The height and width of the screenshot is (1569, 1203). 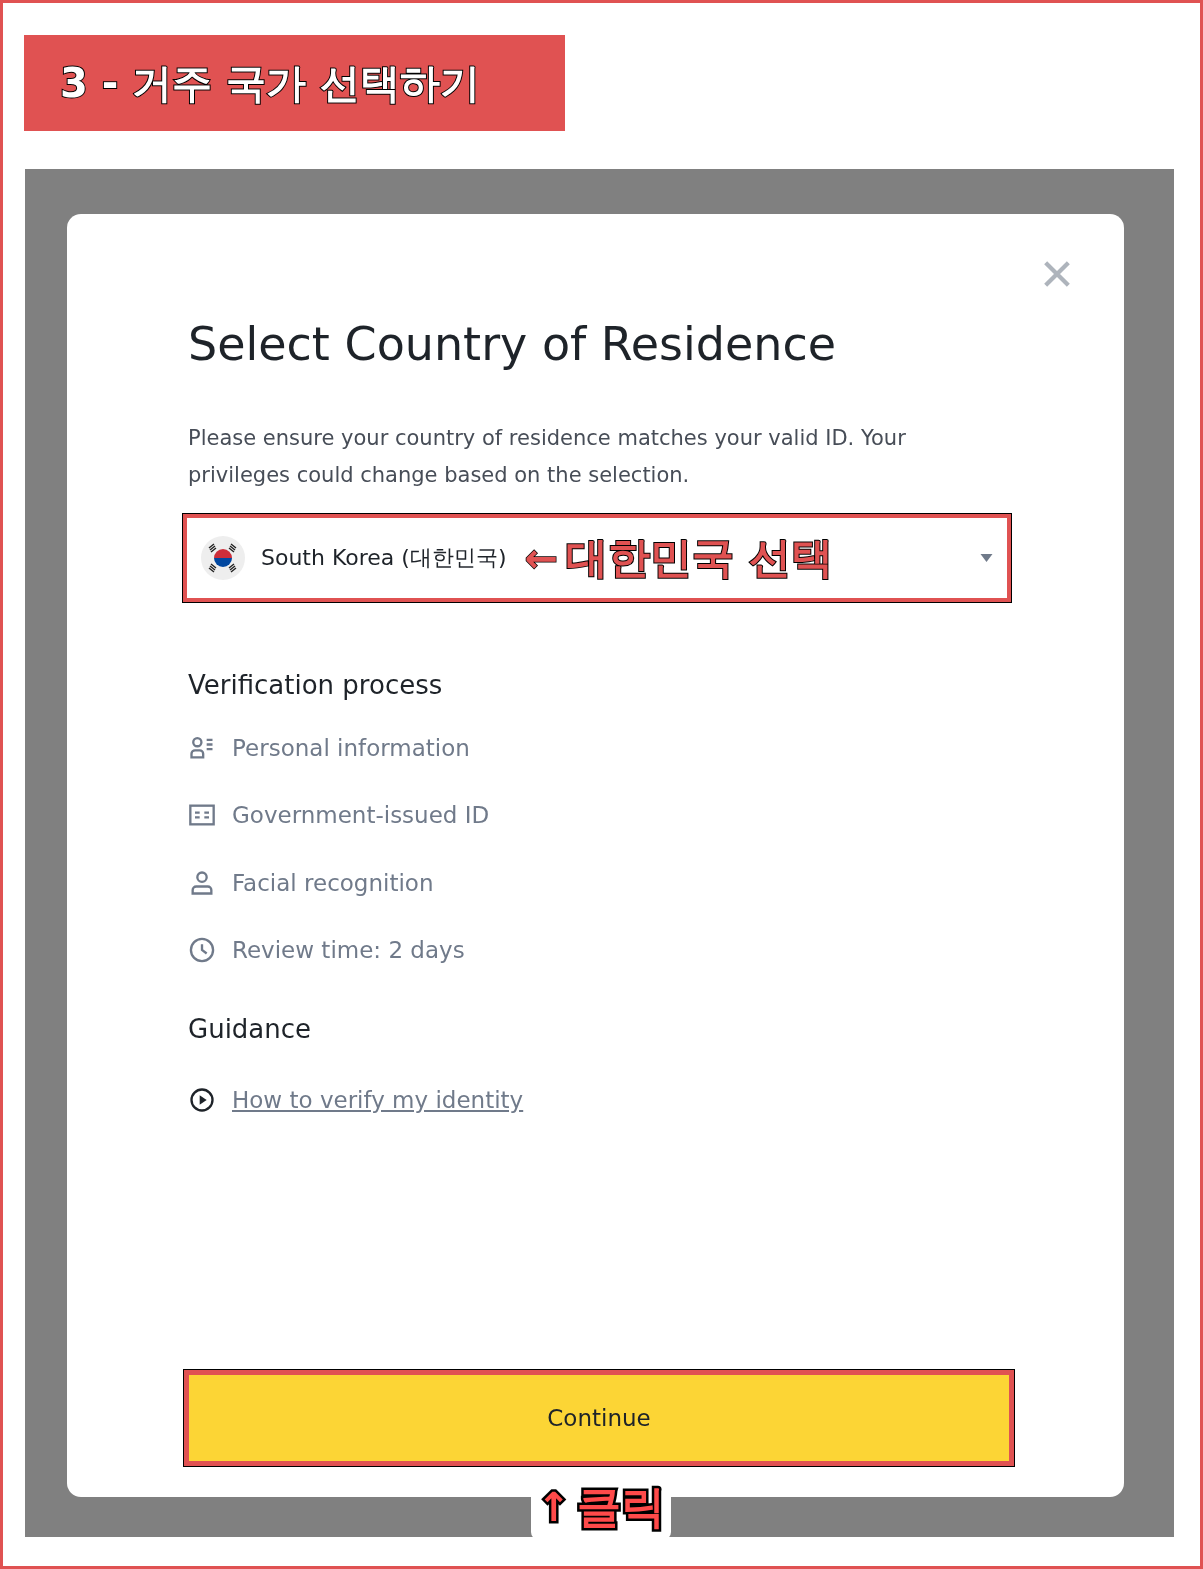 I want to click on annotation-label: 클릭, so click(x=620, y=1507).